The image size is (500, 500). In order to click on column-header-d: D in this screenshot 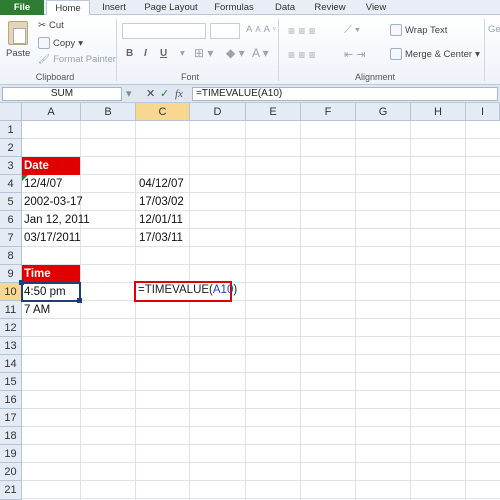, I will do `click(218, 112)`.